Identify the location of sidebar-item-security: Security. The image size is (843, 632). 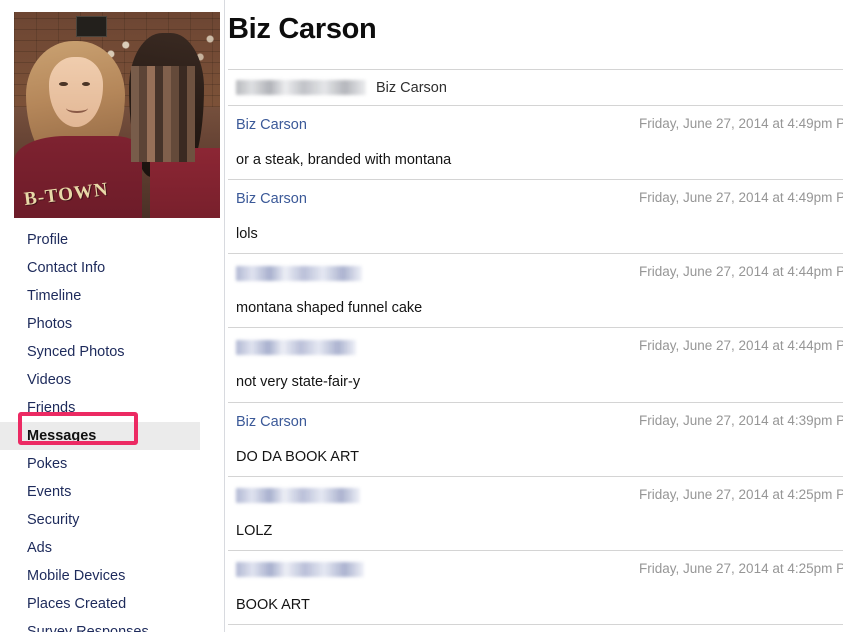
(112, 520).